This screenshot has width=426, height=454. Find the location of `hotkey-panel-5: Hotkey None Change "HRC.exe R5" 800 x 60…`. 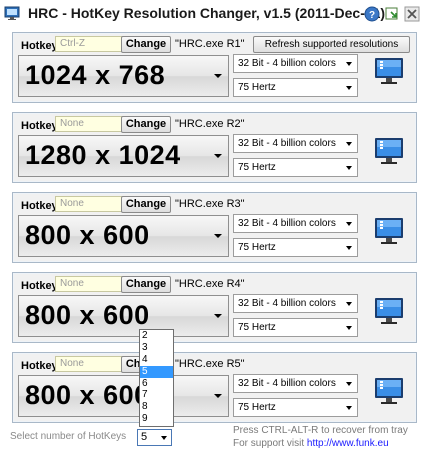

hotkey-panel-5: Hotkey None Change "HRC.exe R5" 800 x 60… is located at coordinates (214, 387).